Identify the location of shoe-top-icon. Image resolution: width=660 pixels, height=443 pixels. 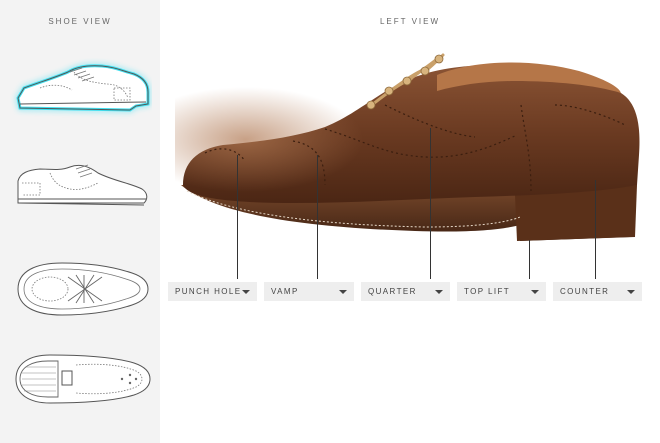
(83, 289).